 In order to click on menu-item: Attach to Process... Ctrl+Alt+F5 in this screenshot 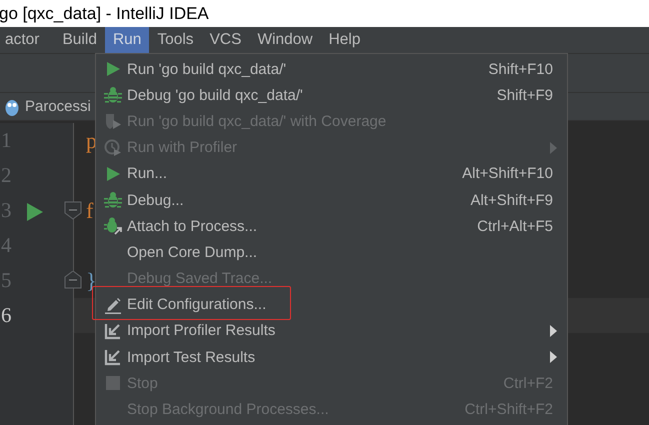, I will do `click(331, 226)`.